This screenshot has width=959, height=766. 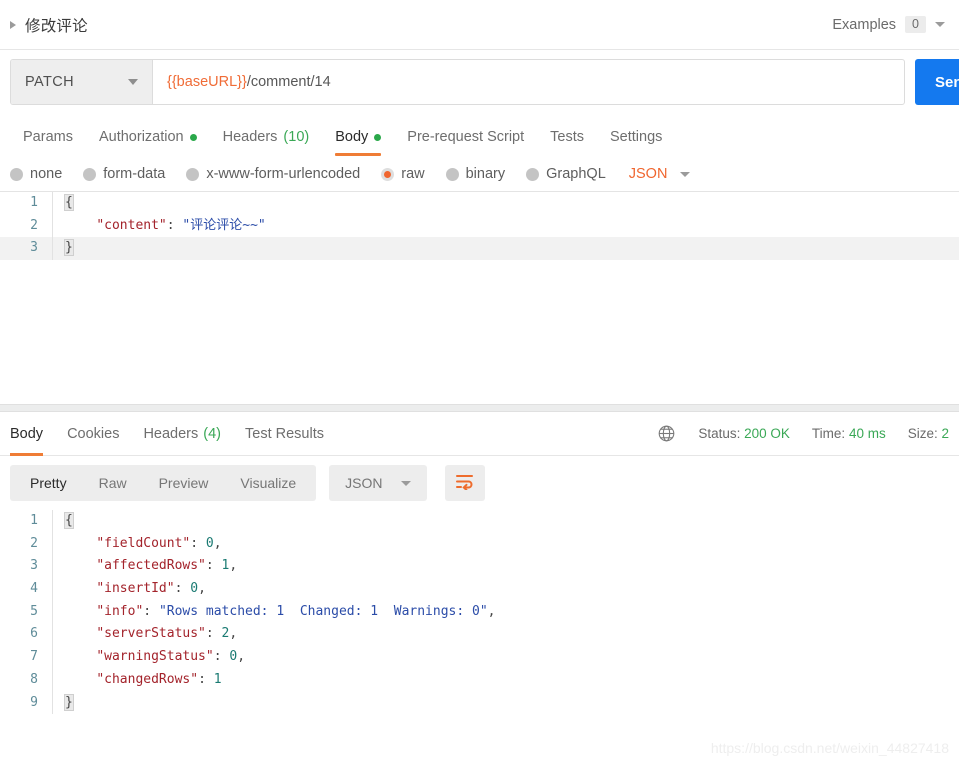 I want to click on line-number: 2, so click(x=34, y=543).